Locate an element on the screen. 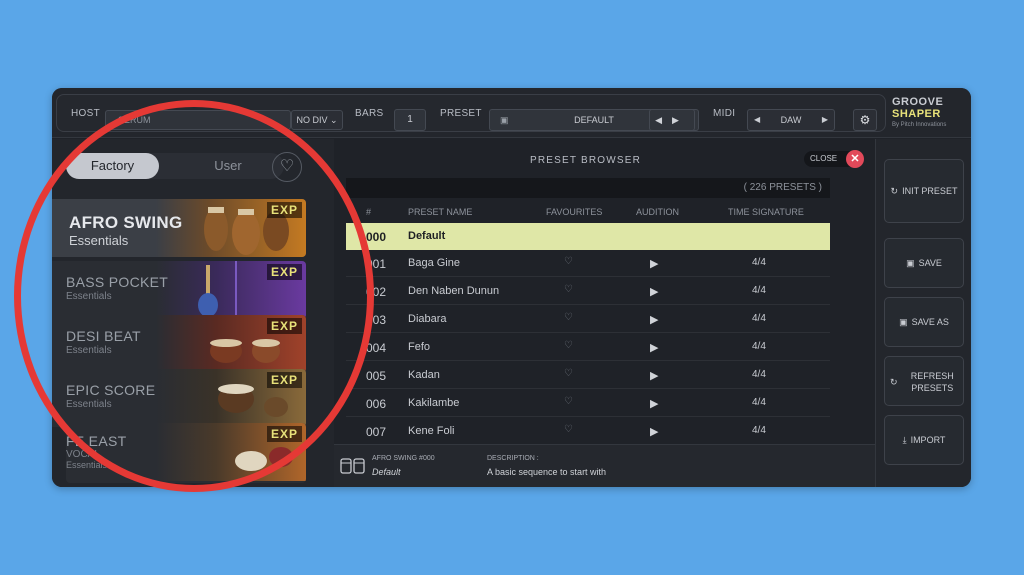  row-num: 004 is located at coordinates (376, 348).